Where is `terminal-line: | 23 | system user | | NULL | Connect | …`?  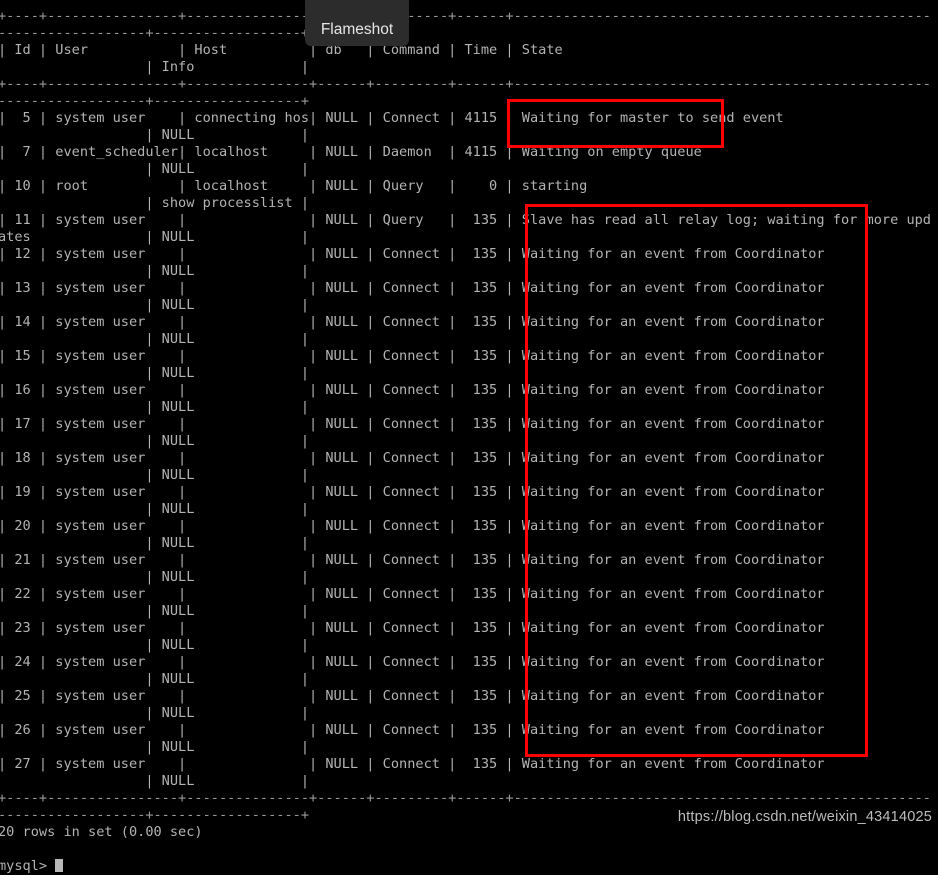 terminal-line: | 23 | system user | | NULL | Connect | … is located at coordinates (465, 628).